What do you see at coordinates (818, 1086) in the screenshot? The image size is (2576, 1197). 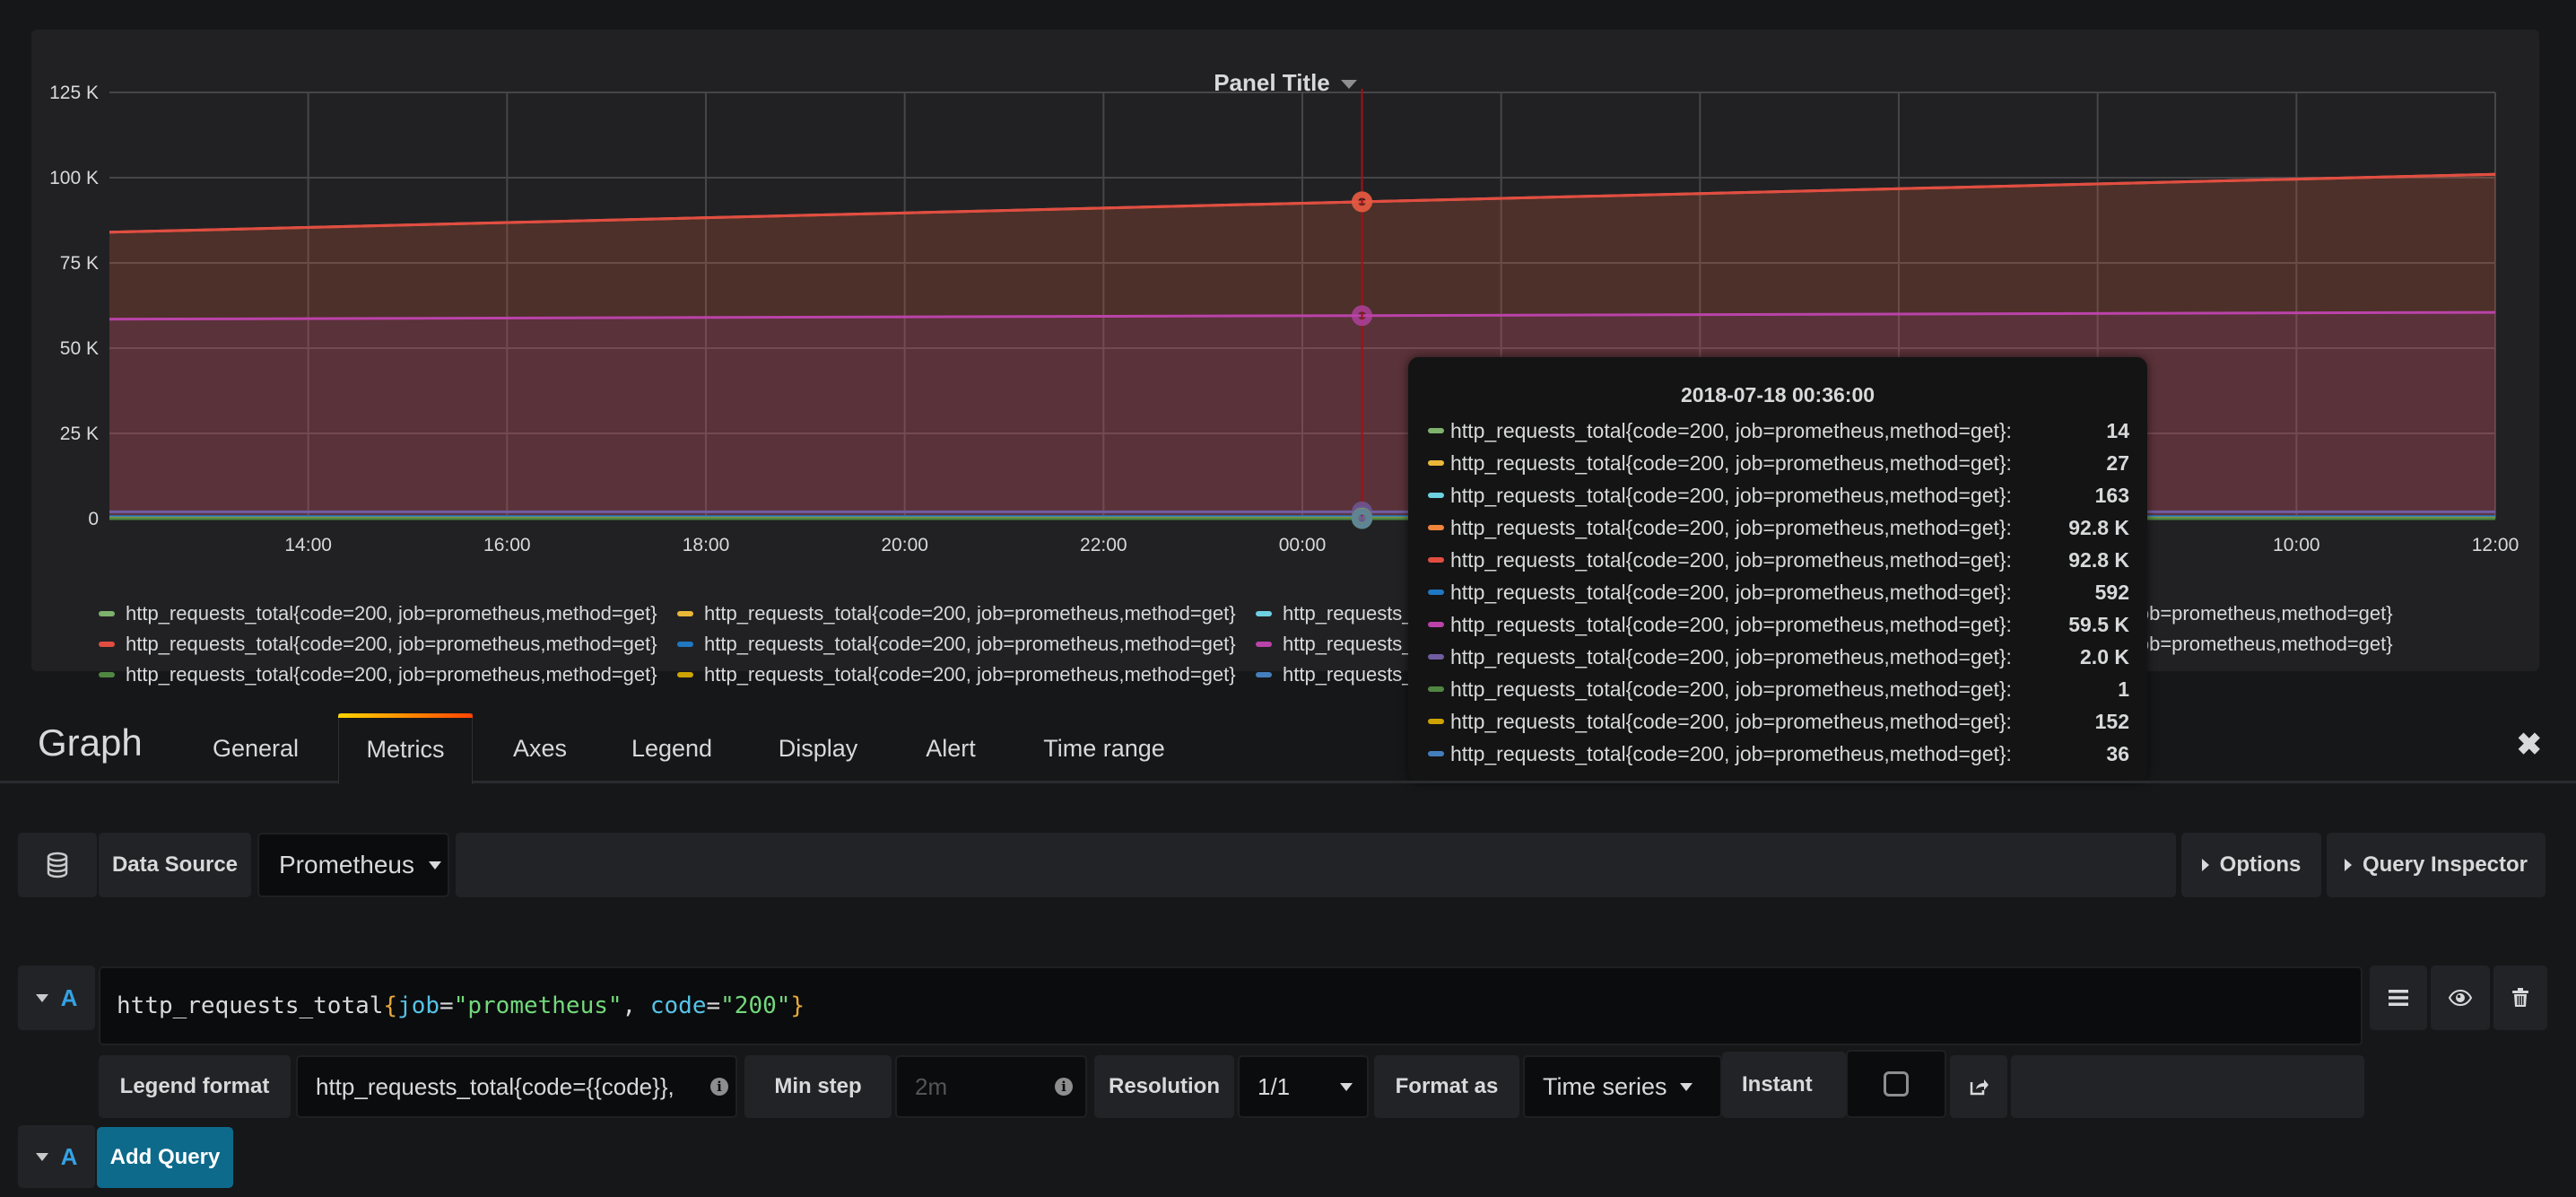 I see `min-step-label: Min step` at bounding box center [818, 1086].